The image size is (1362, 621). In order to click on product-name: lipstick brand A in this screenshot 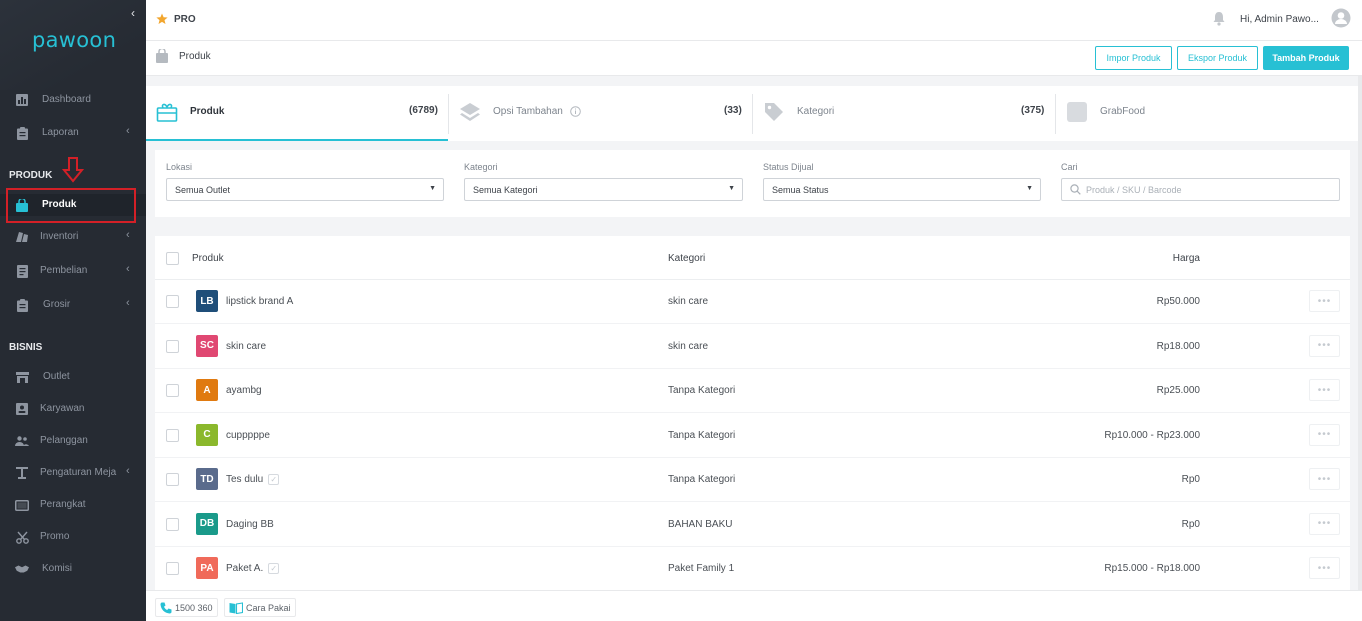, I will do `click(259, 301)`.